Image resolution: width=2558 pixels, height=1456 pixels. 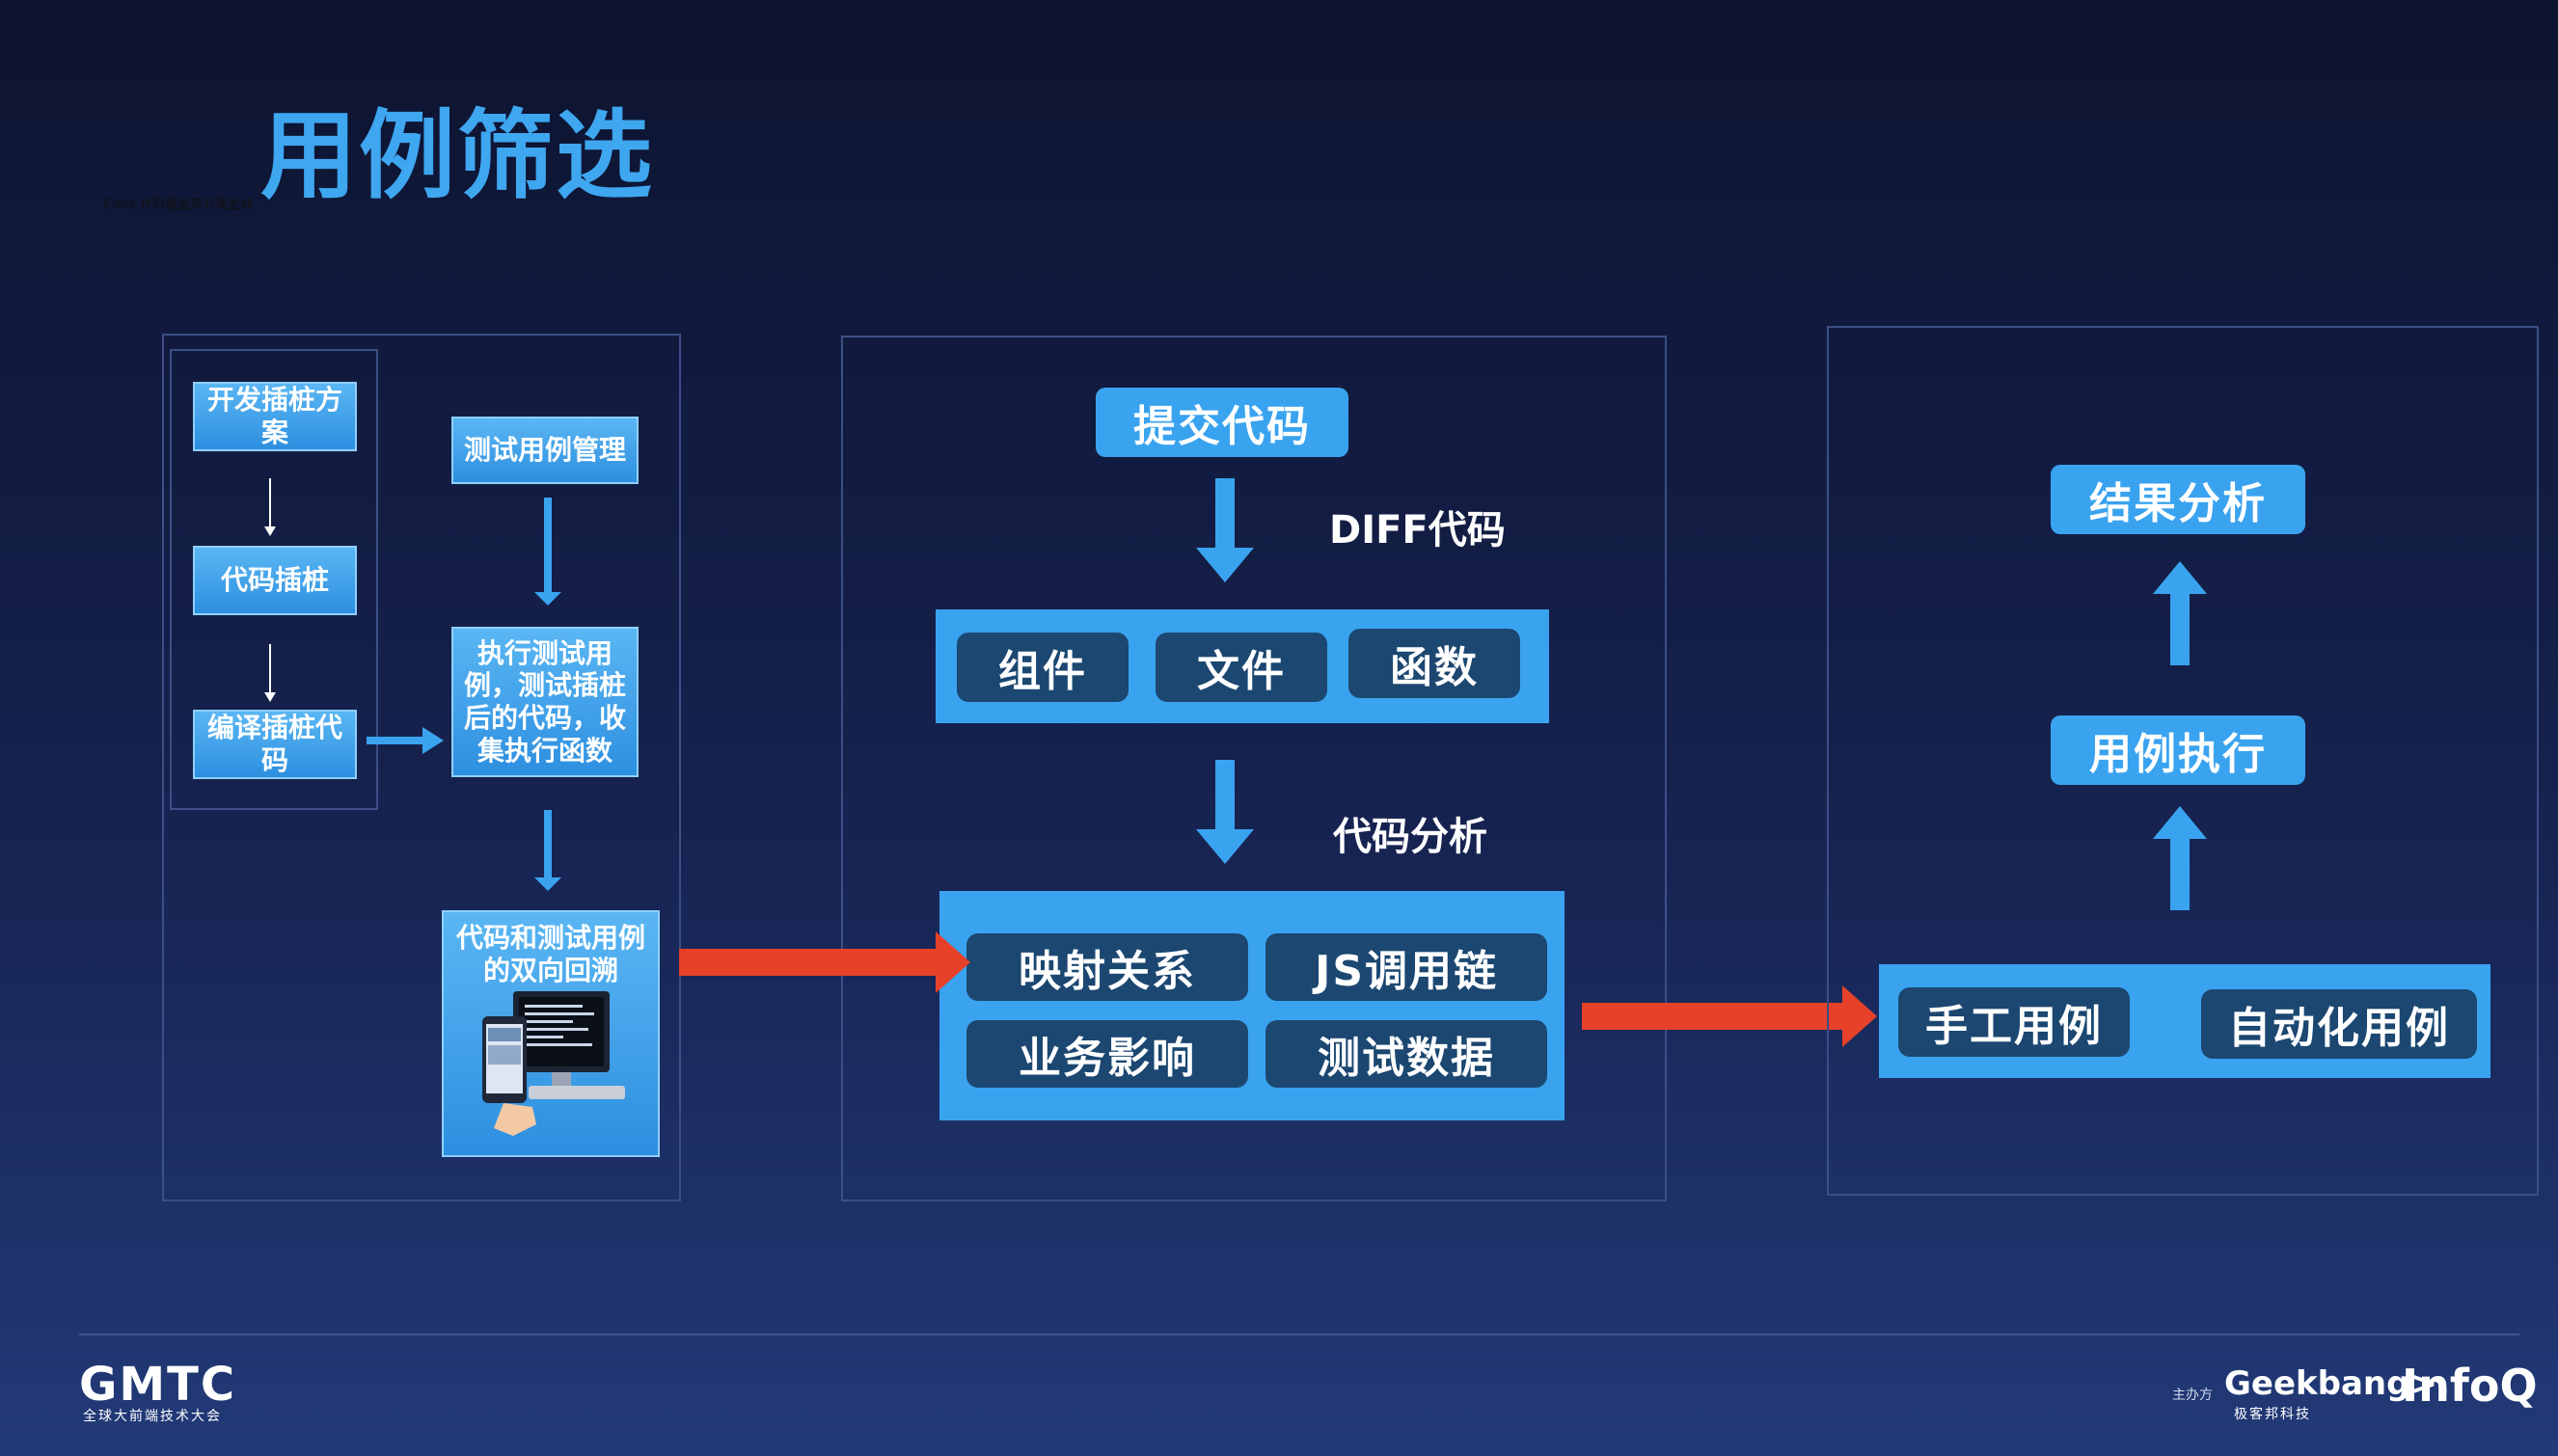 What do you see at coordinates (2192, 1395) in the screenshot?
I see `host-label: 主办方` at bounding box center [2192, 1395].